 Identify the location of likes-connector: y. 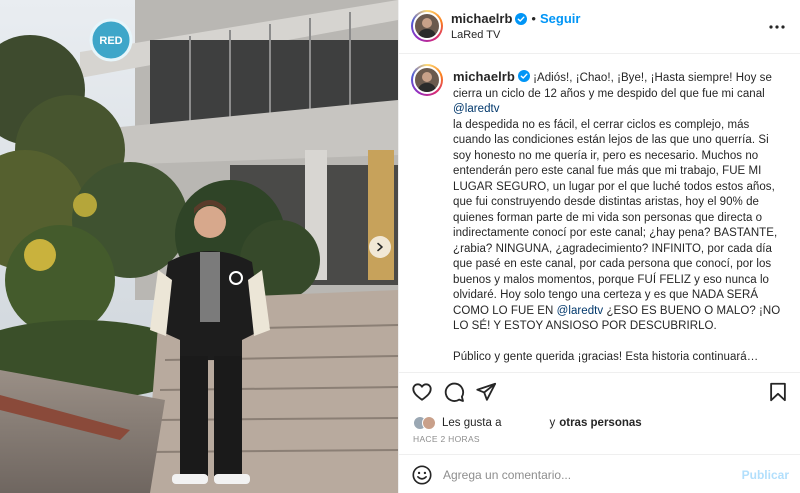
(552, 423).